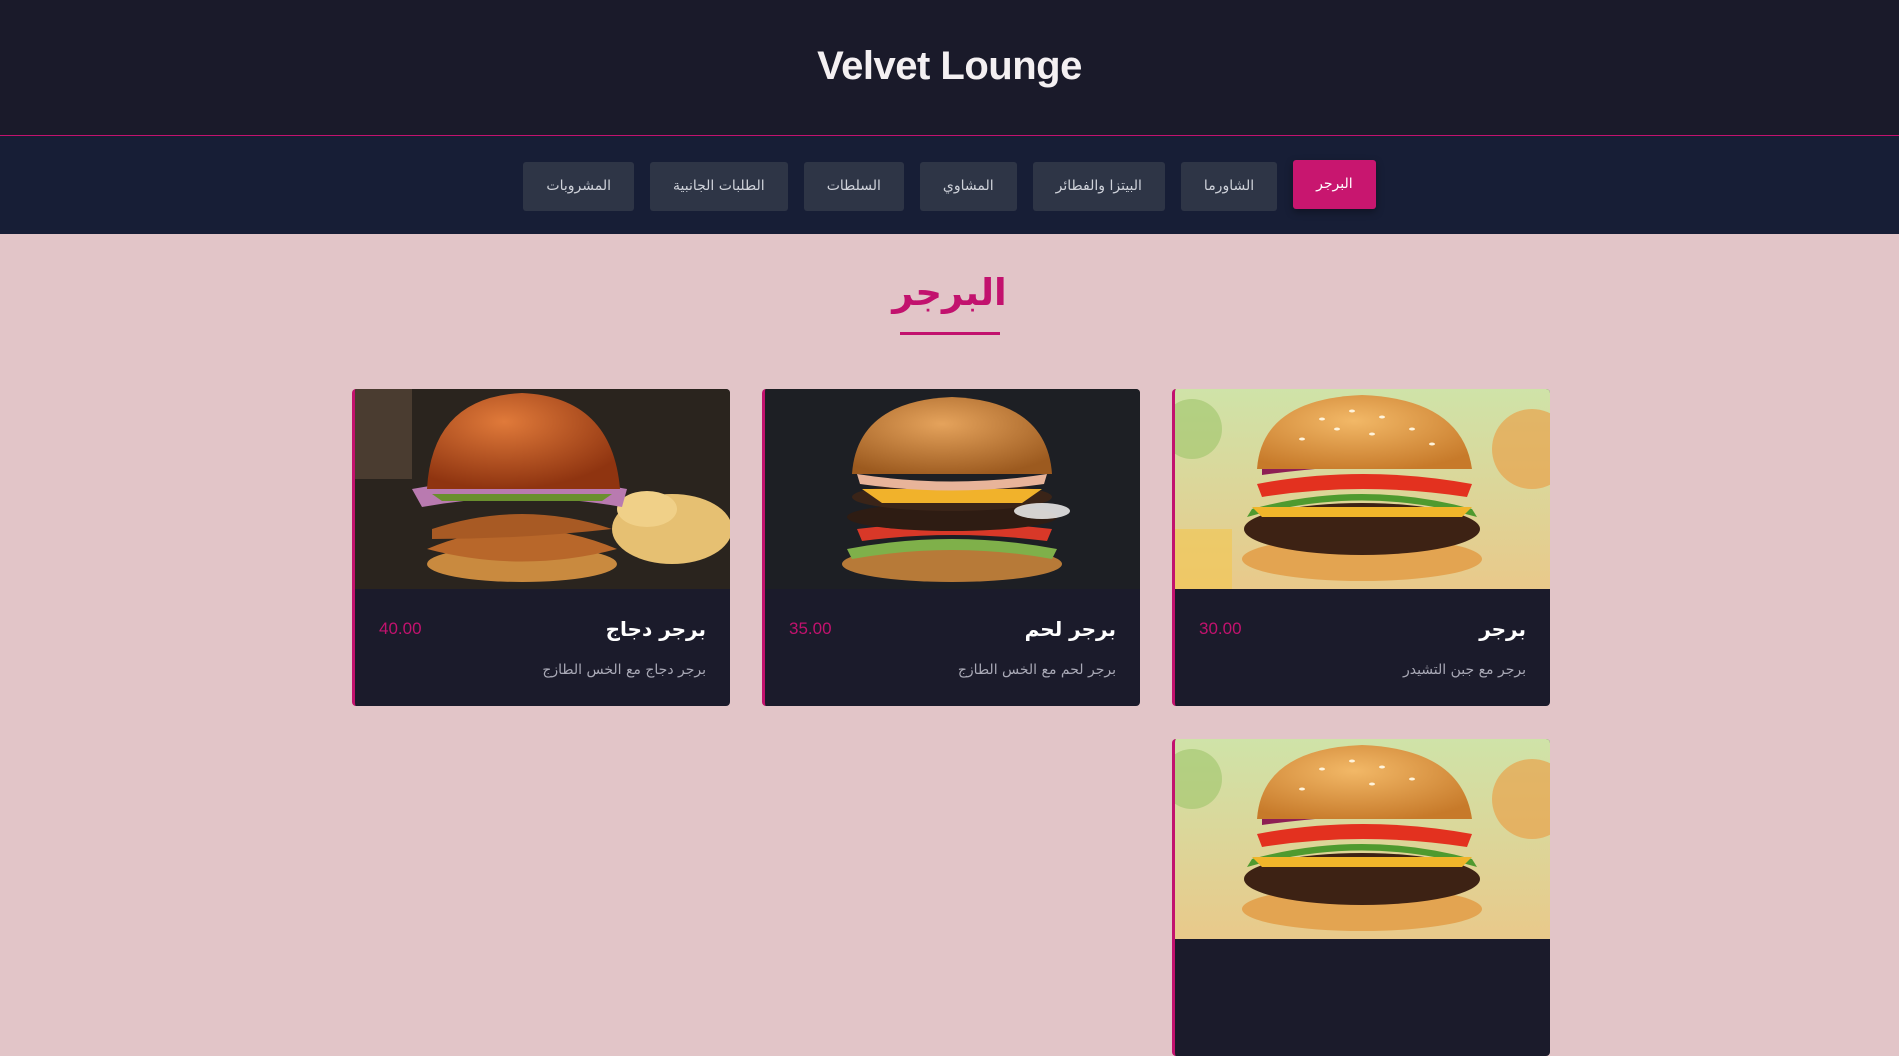 The width and height of the screenshot is (1899, 1056). I want to click on nav-item-drinks: المشروبات, so click(578, 186).